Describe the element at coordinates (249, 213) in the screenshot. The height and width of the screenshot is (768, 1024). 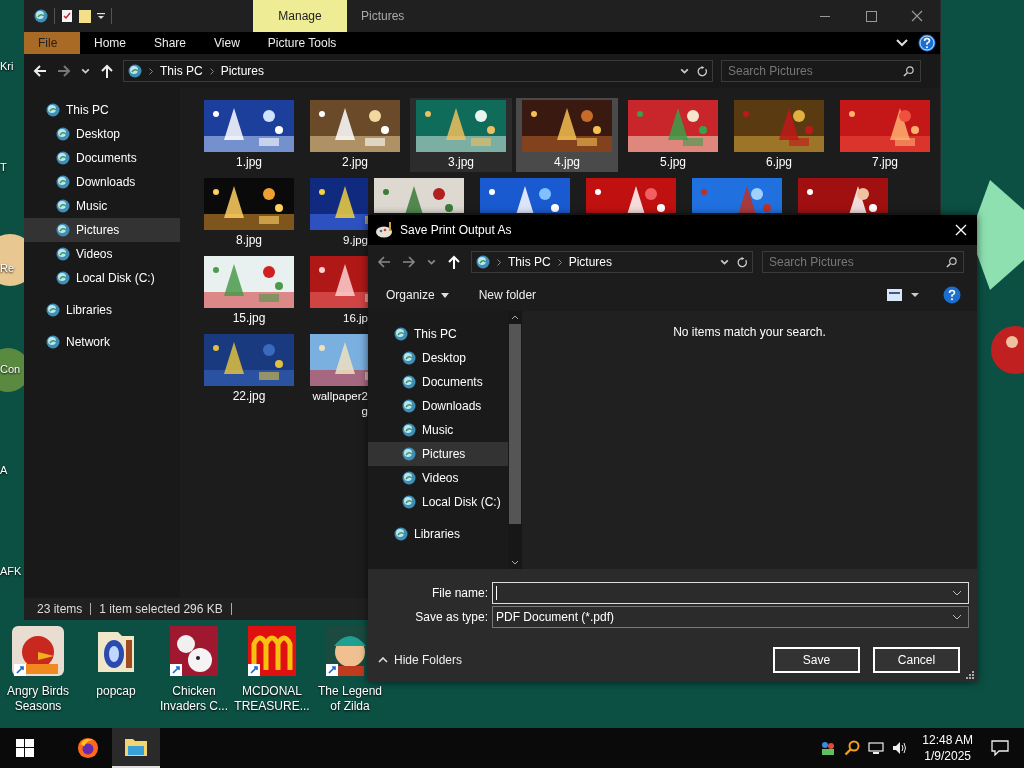
I see `file-tile: 8.jpg` at that location.